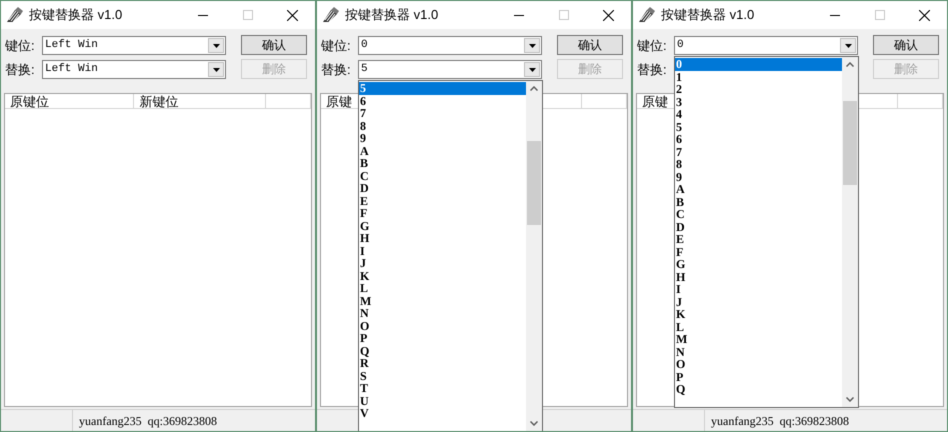 This screenshot has width=948, height=432. What do you see at coordinates (69, 101) in the screenshot?
I see `column-header: 原键位` at bounding box center [69, 101].